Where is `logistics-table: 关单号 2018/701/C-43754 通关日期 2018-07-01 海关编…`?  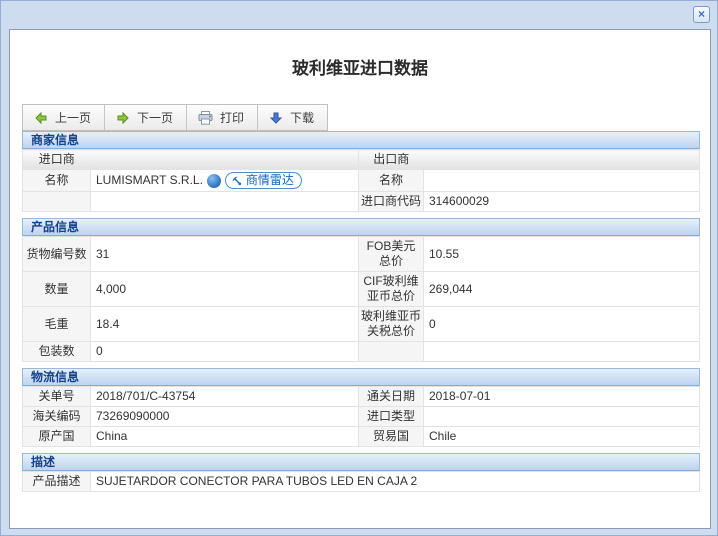
logistics-table: 关单号 2018/701/C-43754 通关日期 2018-07-01 海关编… is located at coordinates (361, 416).